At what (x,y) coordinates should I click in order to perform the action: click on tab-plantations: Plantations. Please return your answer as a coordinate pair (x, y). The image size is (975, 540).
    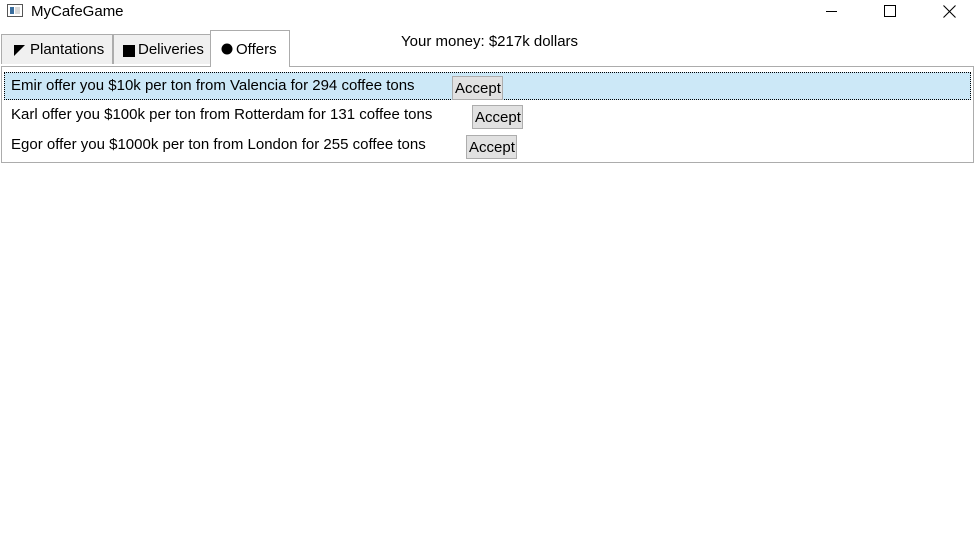
    Looking at the image, I should click on (57, 49).